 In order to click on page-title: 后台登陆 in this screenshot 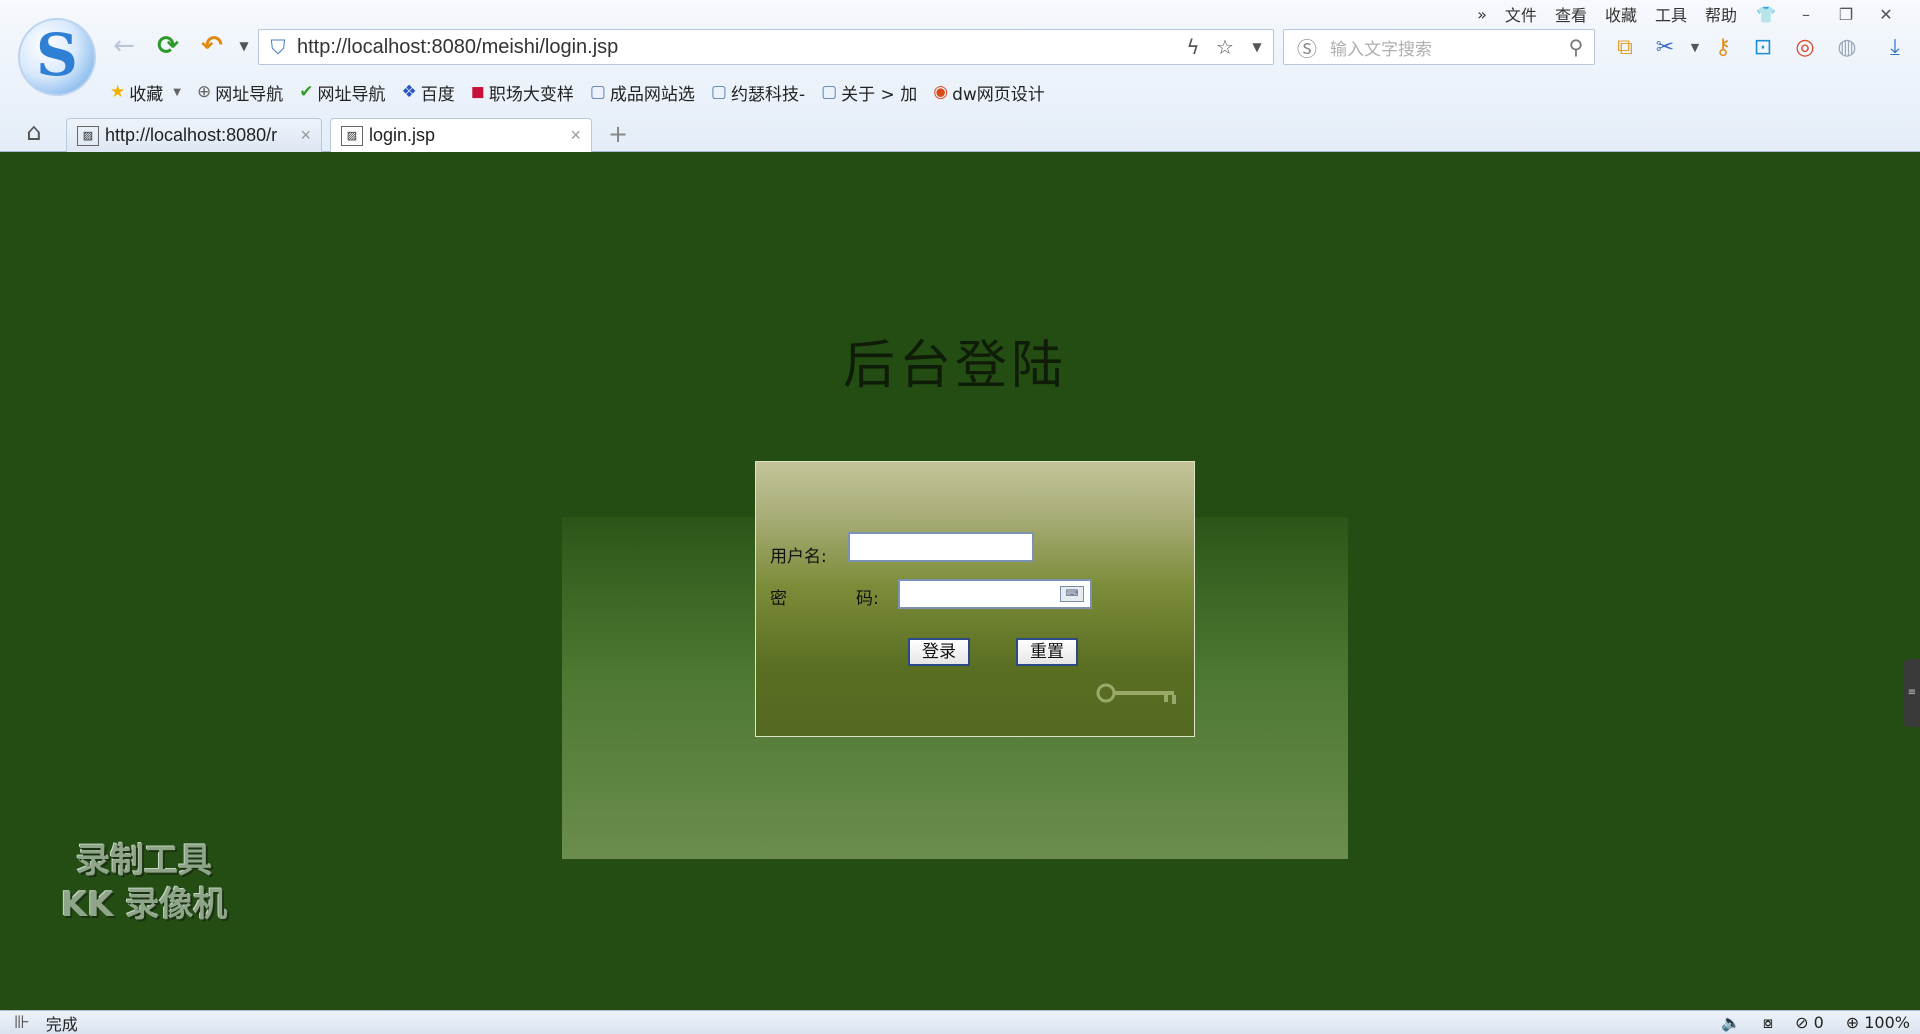, I will do `click(954, 366)`.